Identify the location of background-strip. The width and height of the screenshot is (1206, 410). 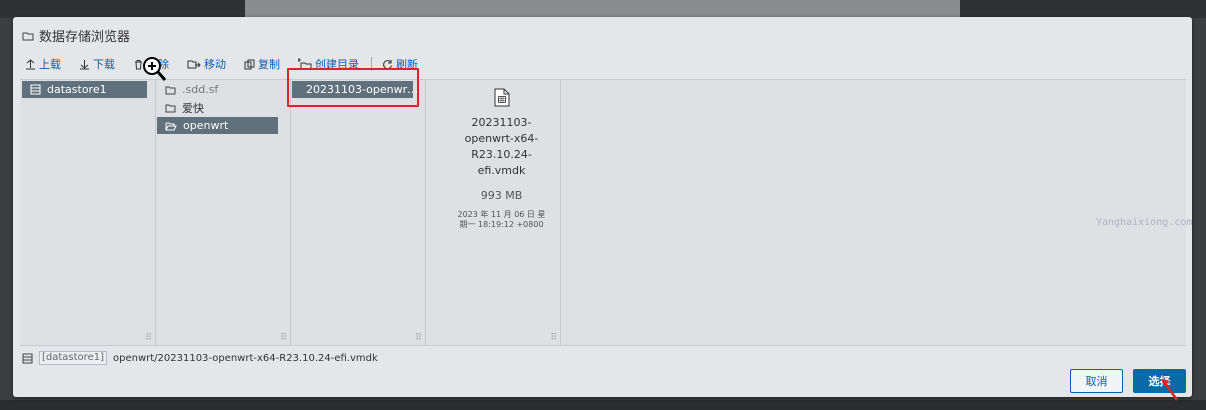
(602, 9).